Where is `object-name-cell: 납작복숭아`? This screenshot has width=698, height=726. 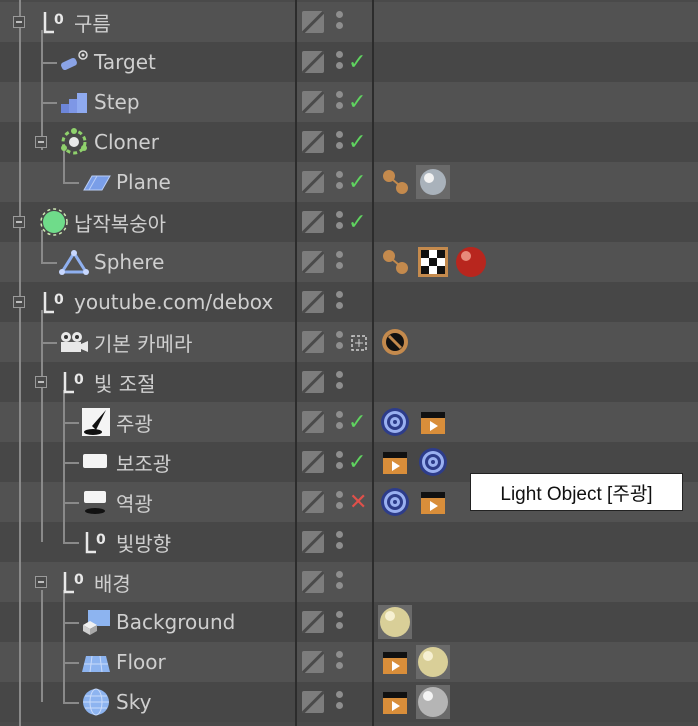 object-name-cell: 납작복숭아 is located at coordinates (102, 222).